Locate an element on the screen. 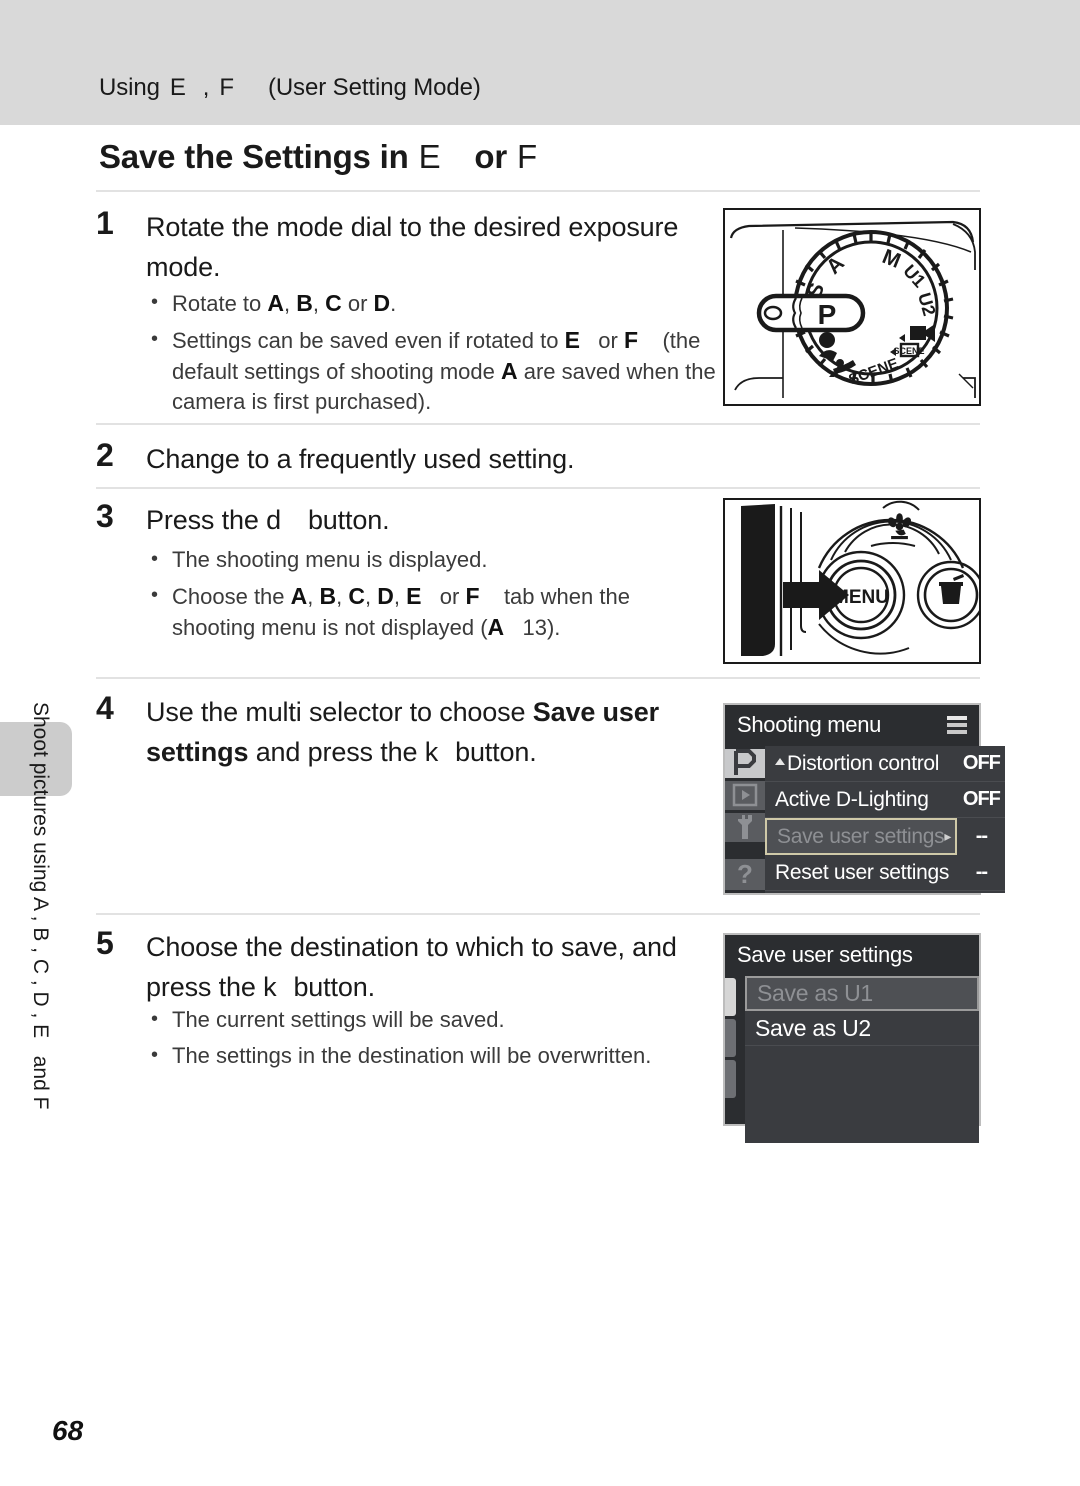 Image resolution: width=1080 pixels, height=1486 pixels. svg-text: SCENE is located at coordinates (908, 351).